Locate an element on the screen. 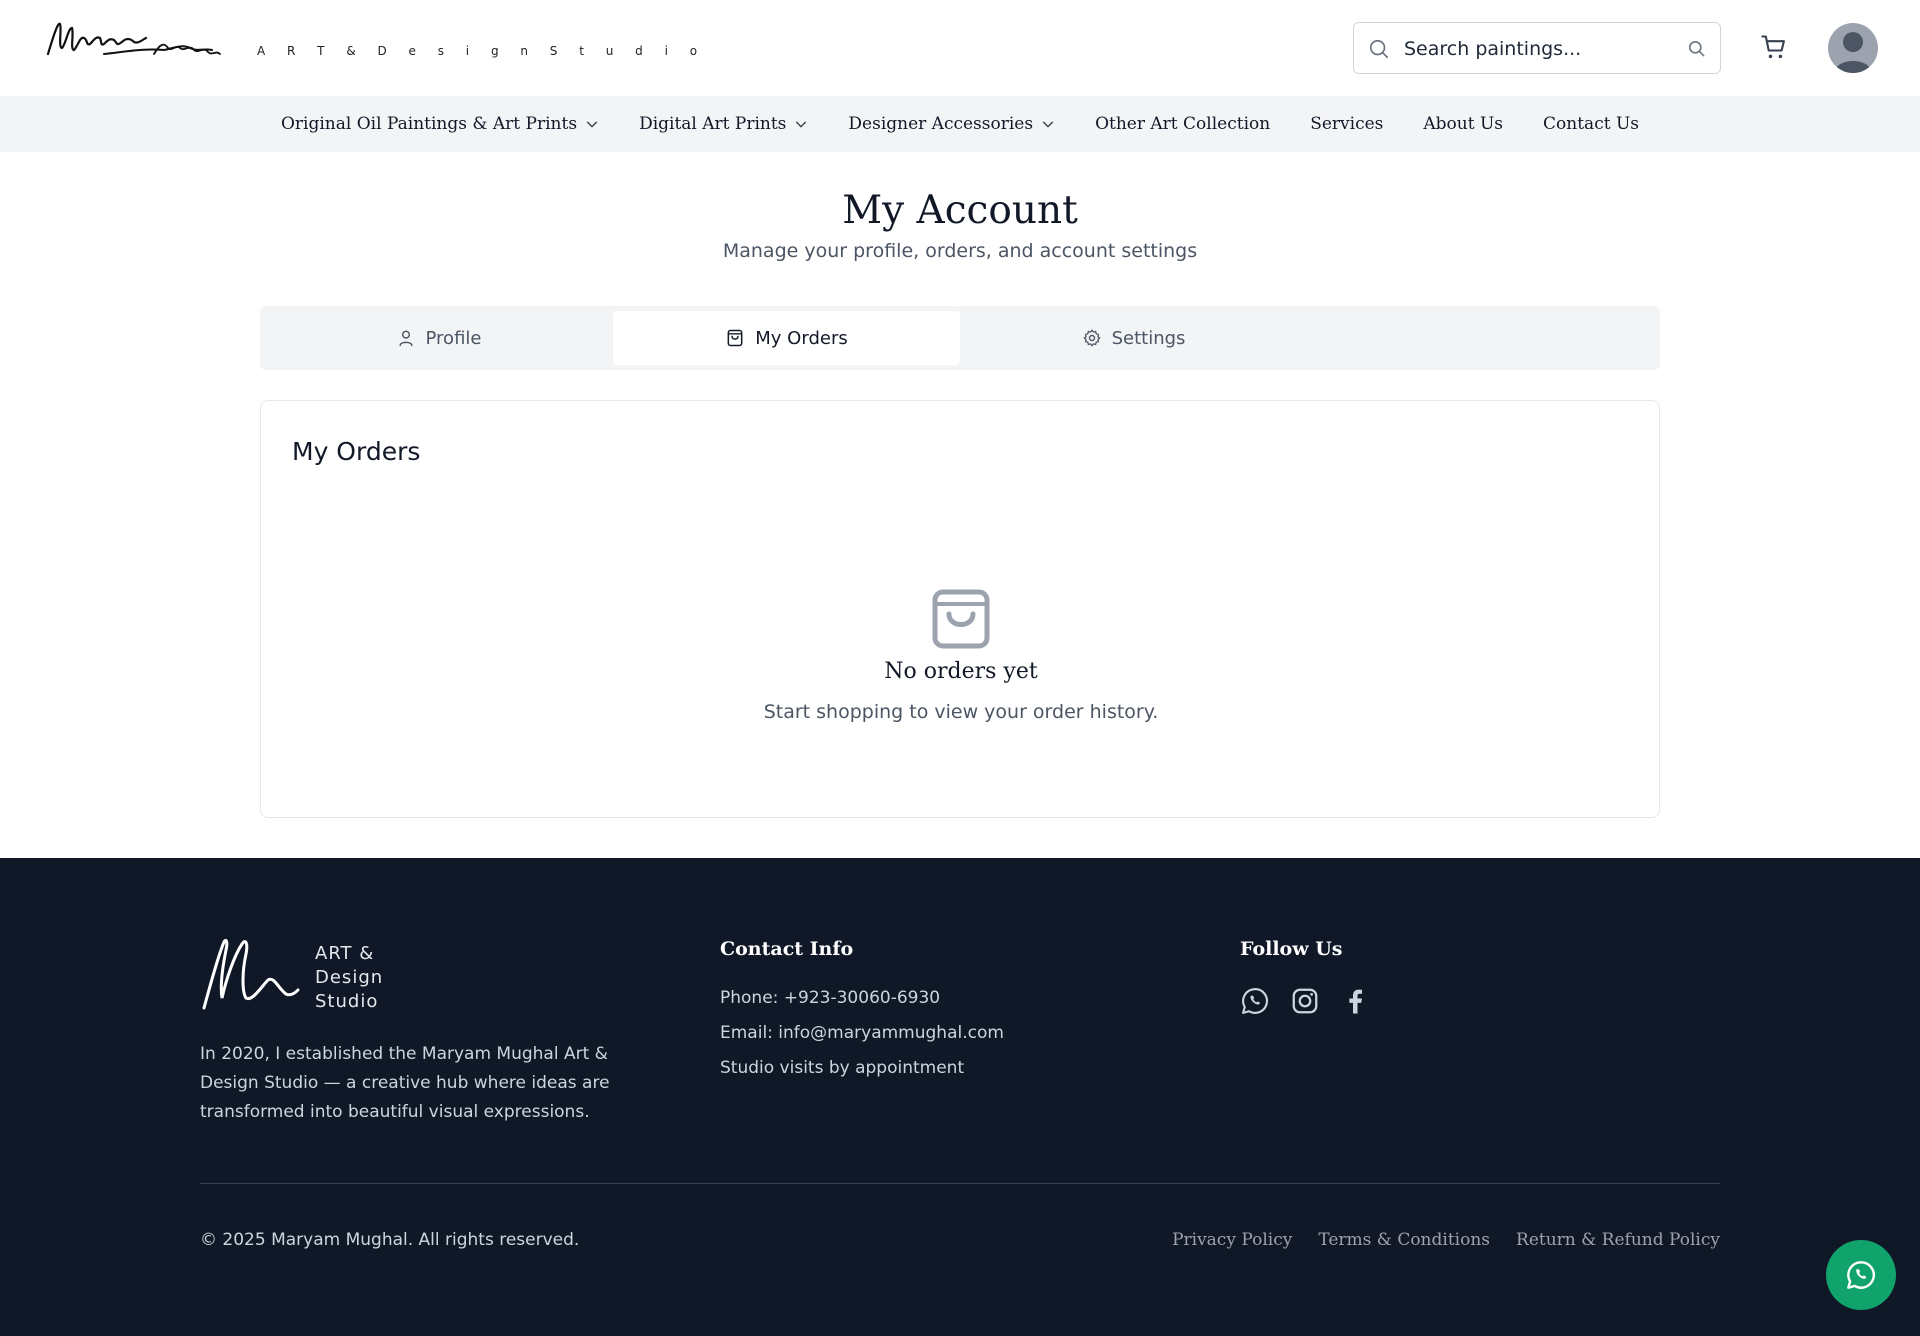  nav-item-digital-art-prints: Digital Art Prints is located at coordinates (723, 124).